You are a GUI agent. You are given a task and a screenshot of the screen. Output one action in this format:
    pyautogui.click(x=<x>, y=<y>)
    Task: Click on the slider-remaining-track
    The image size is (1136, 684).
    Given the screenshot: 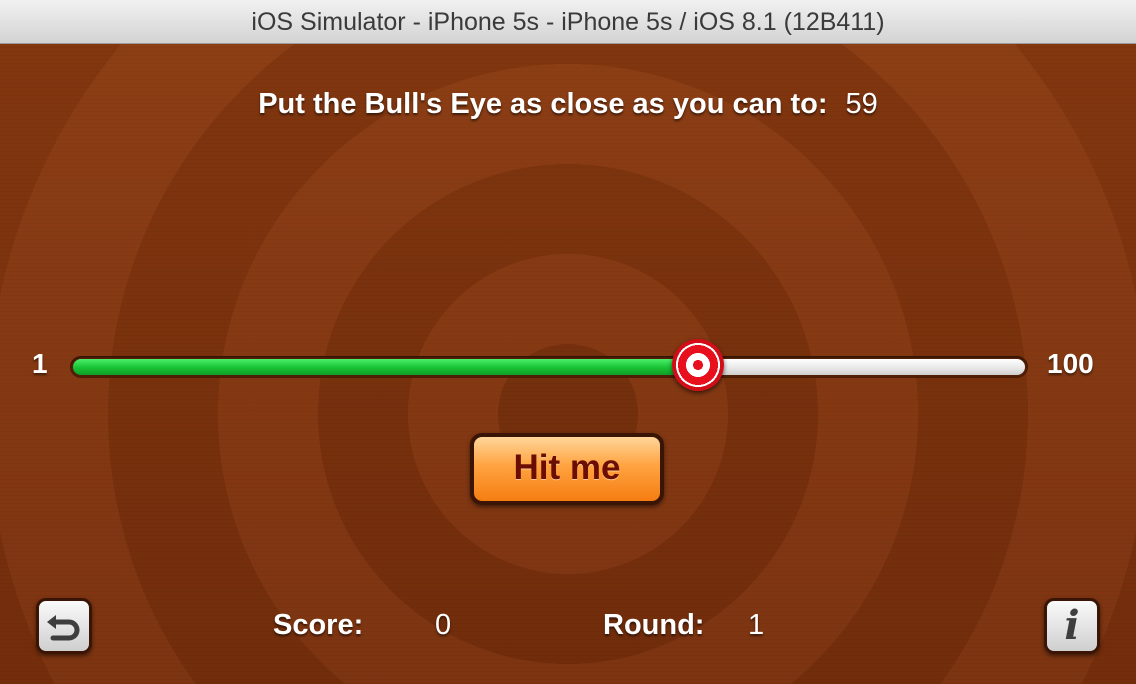 What is the action you would take?
    pyautogui.click(x=861, y=367)
    